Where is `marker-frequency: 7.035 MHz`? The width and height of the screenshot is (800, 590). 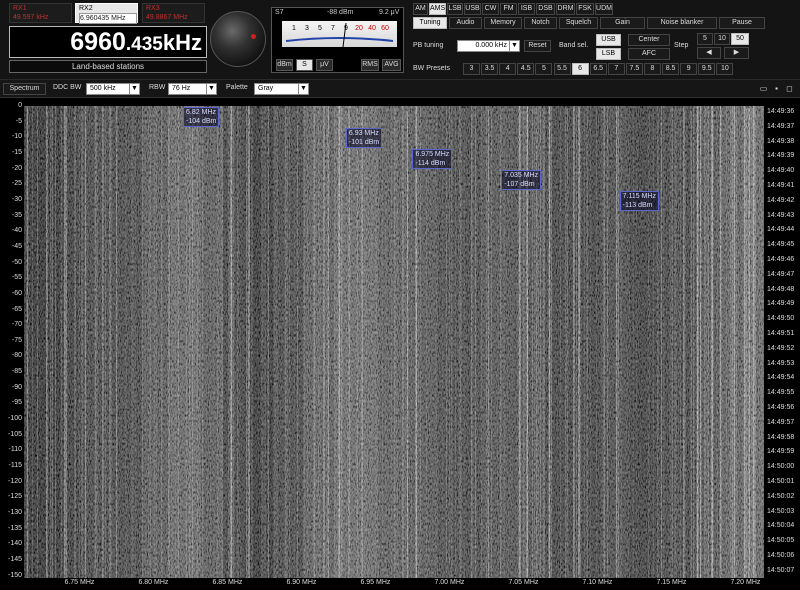
marker-frequency: 7.035 MHz is located at coordinates (521, 175).